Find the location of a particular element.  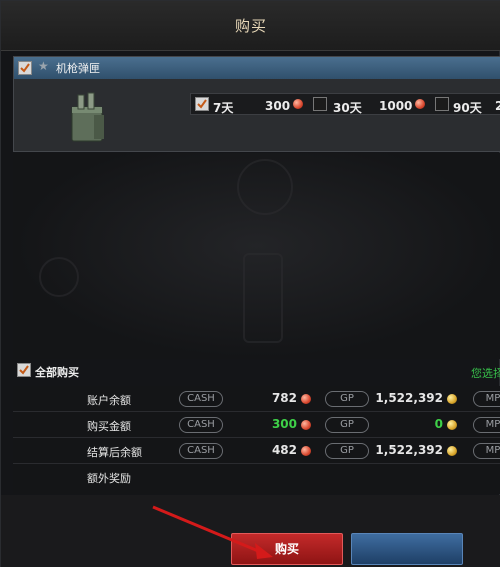

dialog-title-bar: 购买 is located at coordinates (250, 26).